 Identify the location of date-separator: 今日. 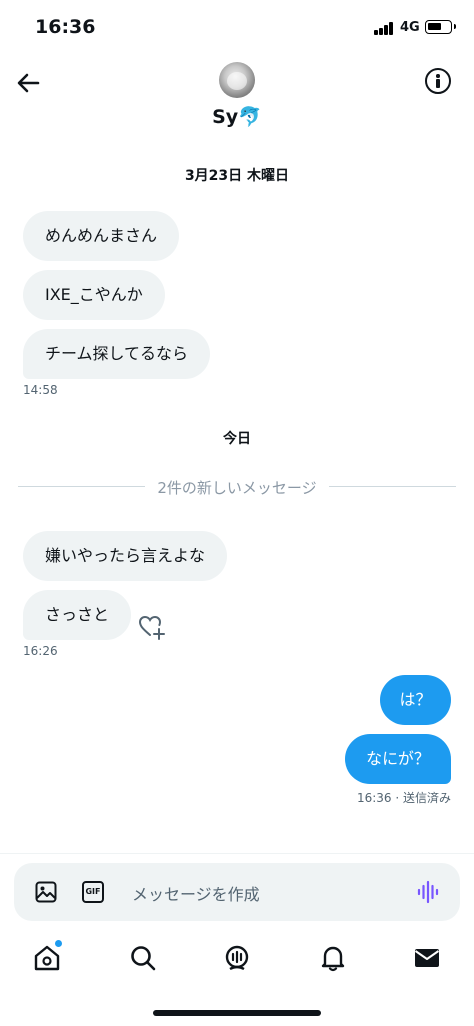
(237, 439).